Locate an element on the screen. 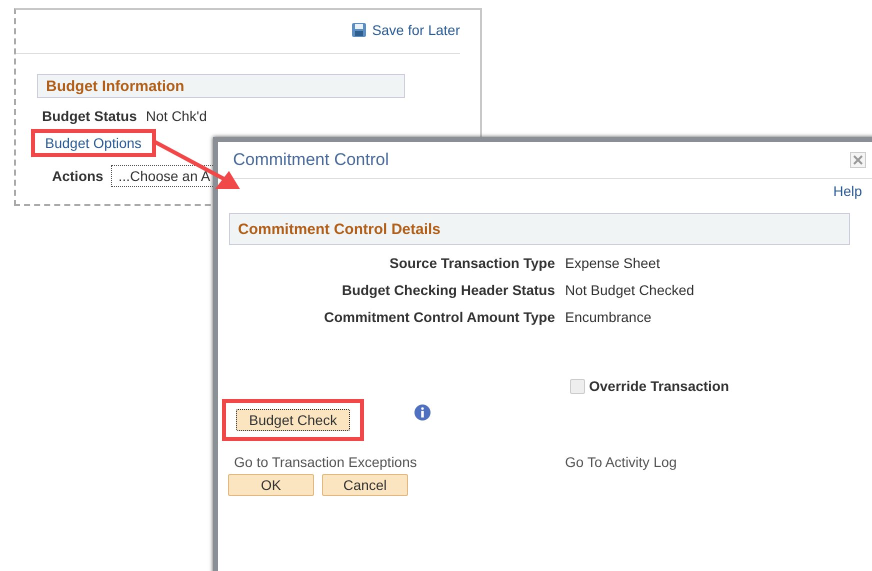 This screenshot has height=571, width=872. save-icon is located at coordinates (359, 30).